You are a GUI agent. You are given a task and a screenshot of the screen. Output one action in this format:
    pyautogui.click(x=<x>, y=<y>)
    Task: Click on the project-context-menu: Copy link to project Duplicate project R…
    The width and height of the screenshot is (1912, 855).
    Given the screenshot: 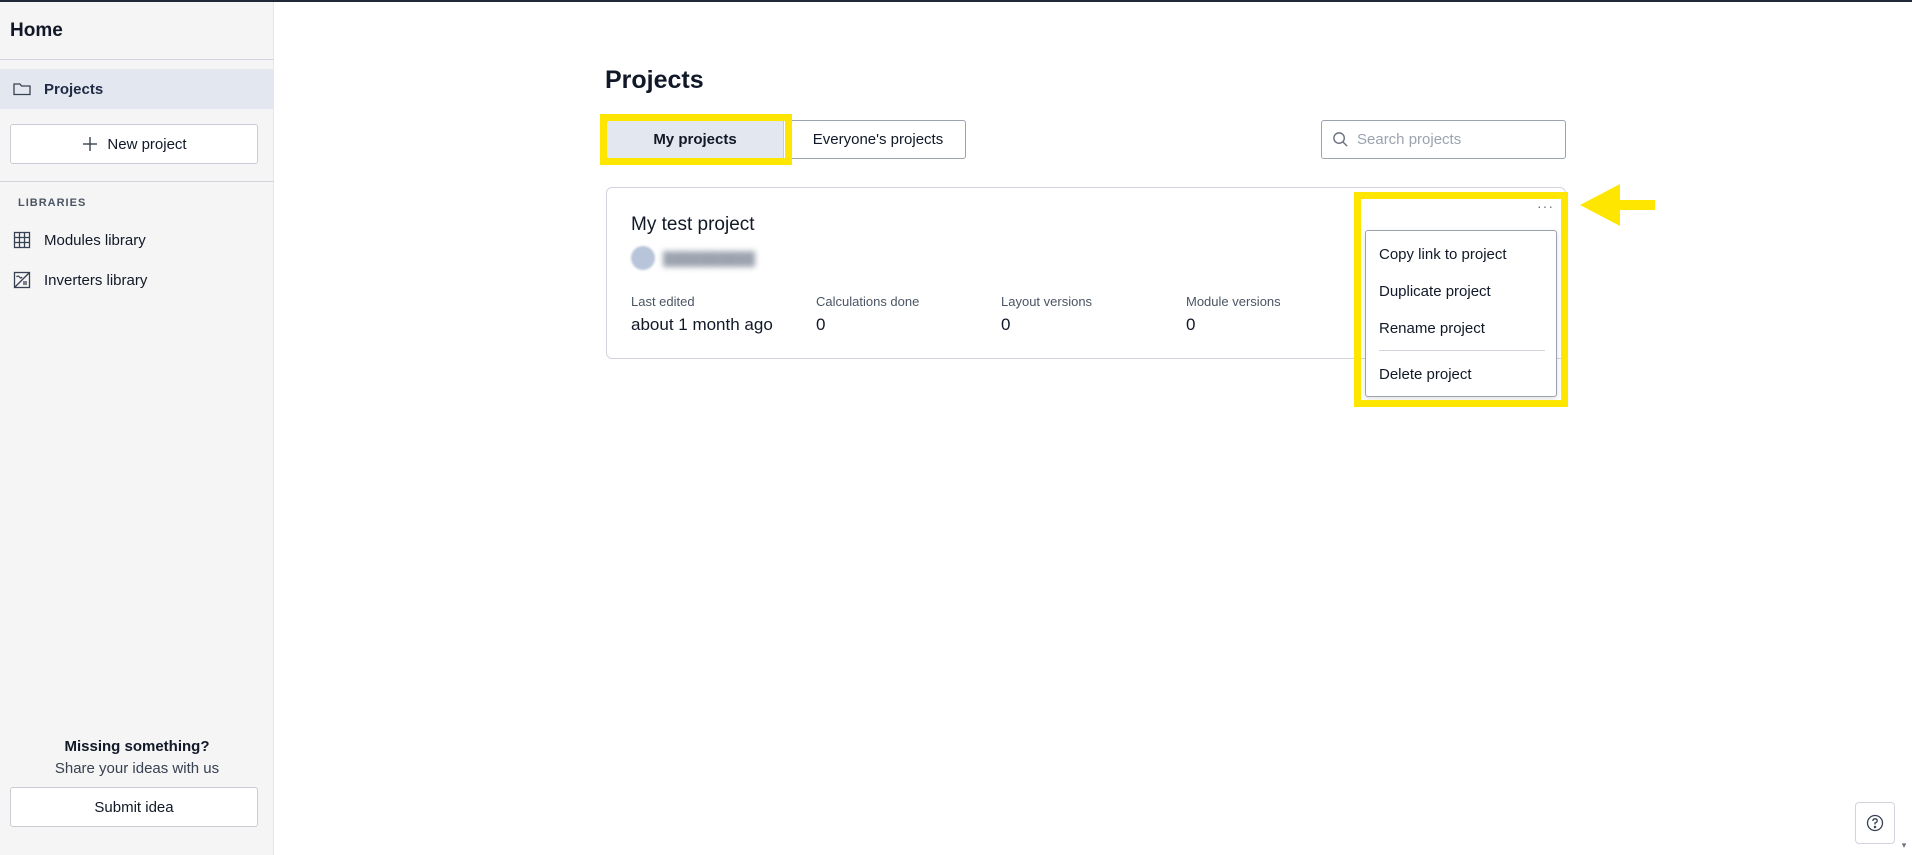 What is the action you would take?
    pyautogui.click(x=1461, y=313)
    